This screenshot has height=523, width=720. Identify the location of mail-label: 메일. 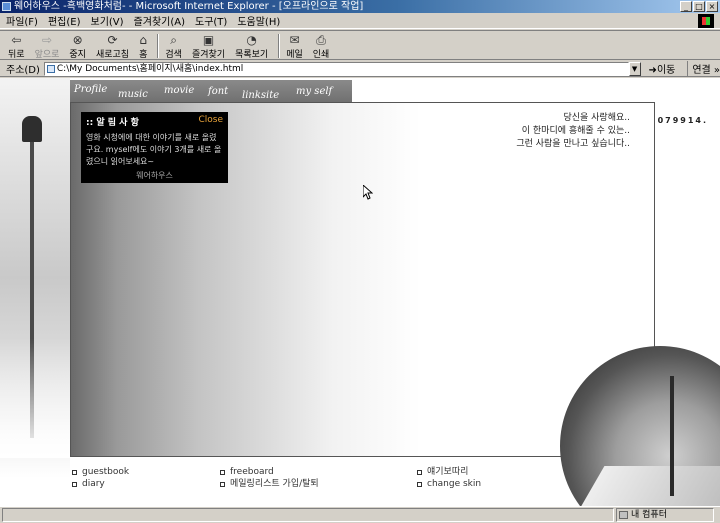
(294, 55).